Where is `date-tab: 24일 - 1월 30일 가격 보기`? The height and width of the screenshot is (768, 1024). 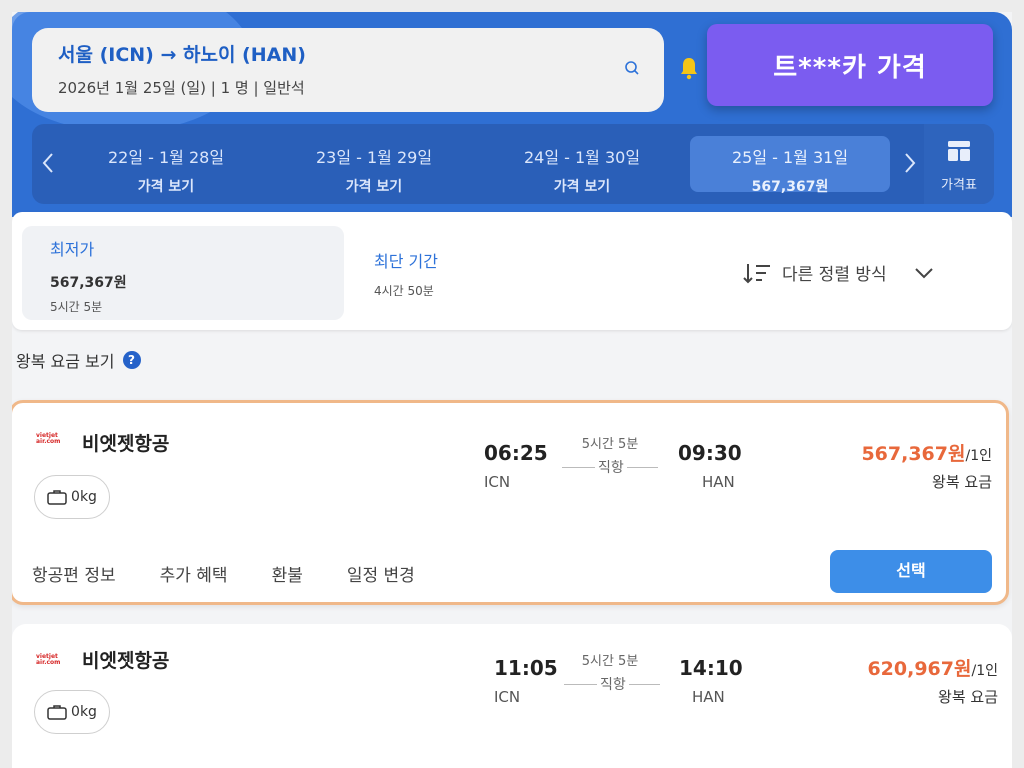
date-tab: 24일 - 1월 30일 가격 보기 is located at coordinates (582, 165).